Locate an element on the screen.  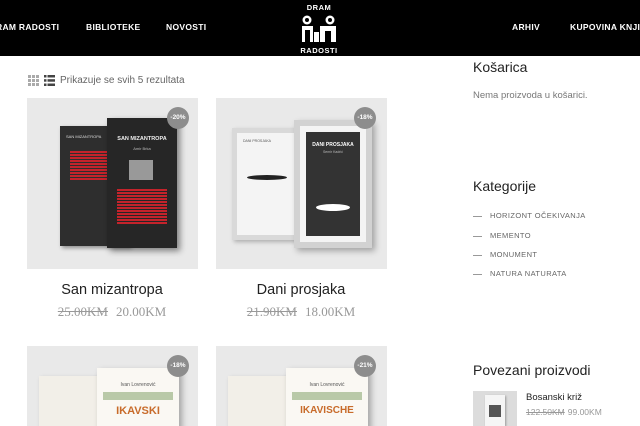
nav-novosti: NOVOSTI is located at coordinates (186, 27).